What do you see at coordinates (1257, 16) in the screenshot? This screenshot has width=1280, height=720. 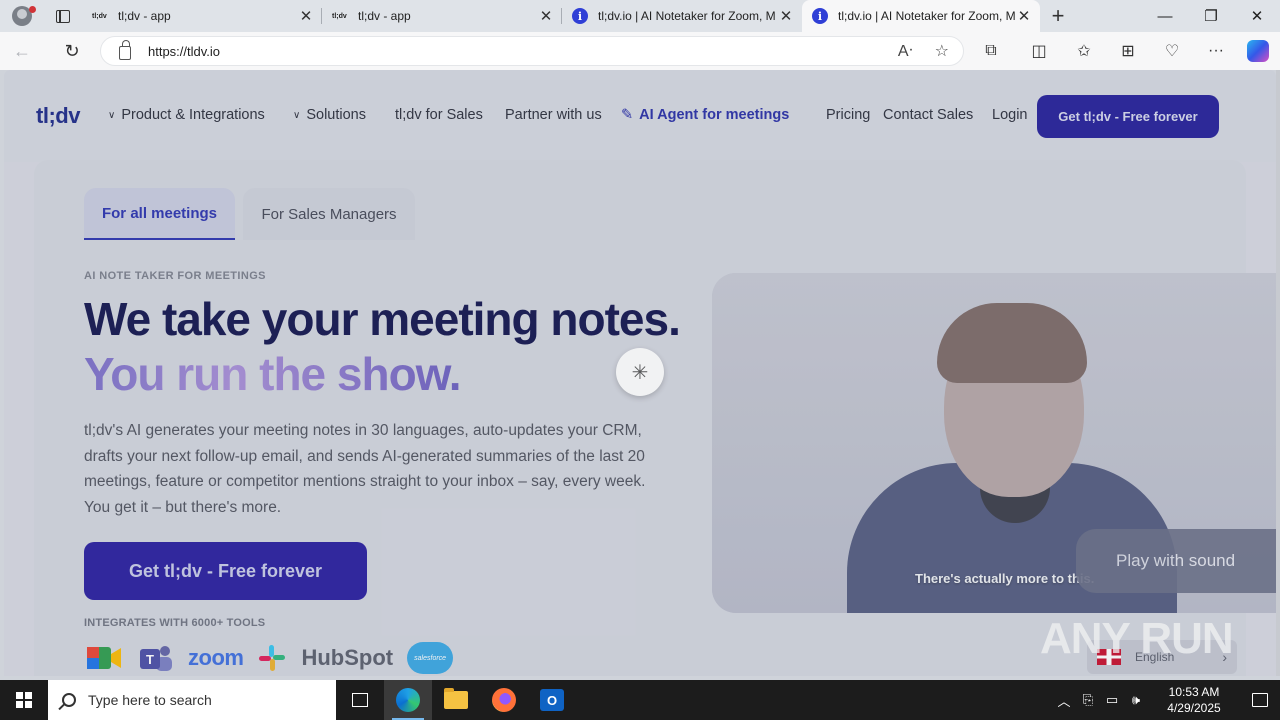 I see `window-close-icon: ✕` at bounding box center [1257, 16].